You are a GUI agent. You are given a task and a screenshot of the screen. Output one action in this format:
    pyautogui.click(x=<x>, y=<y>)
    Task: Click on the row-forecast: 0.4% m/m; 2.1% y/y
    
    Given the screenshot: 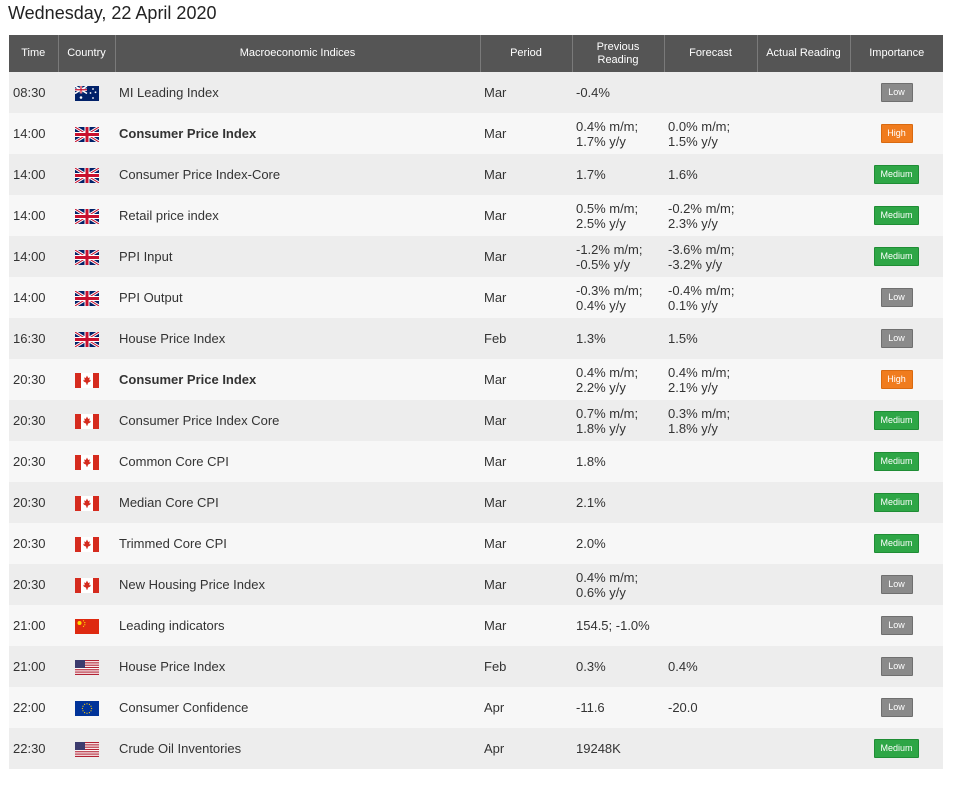 What is the action you would take?
    pyautogui.click(x=710, y=379)
    